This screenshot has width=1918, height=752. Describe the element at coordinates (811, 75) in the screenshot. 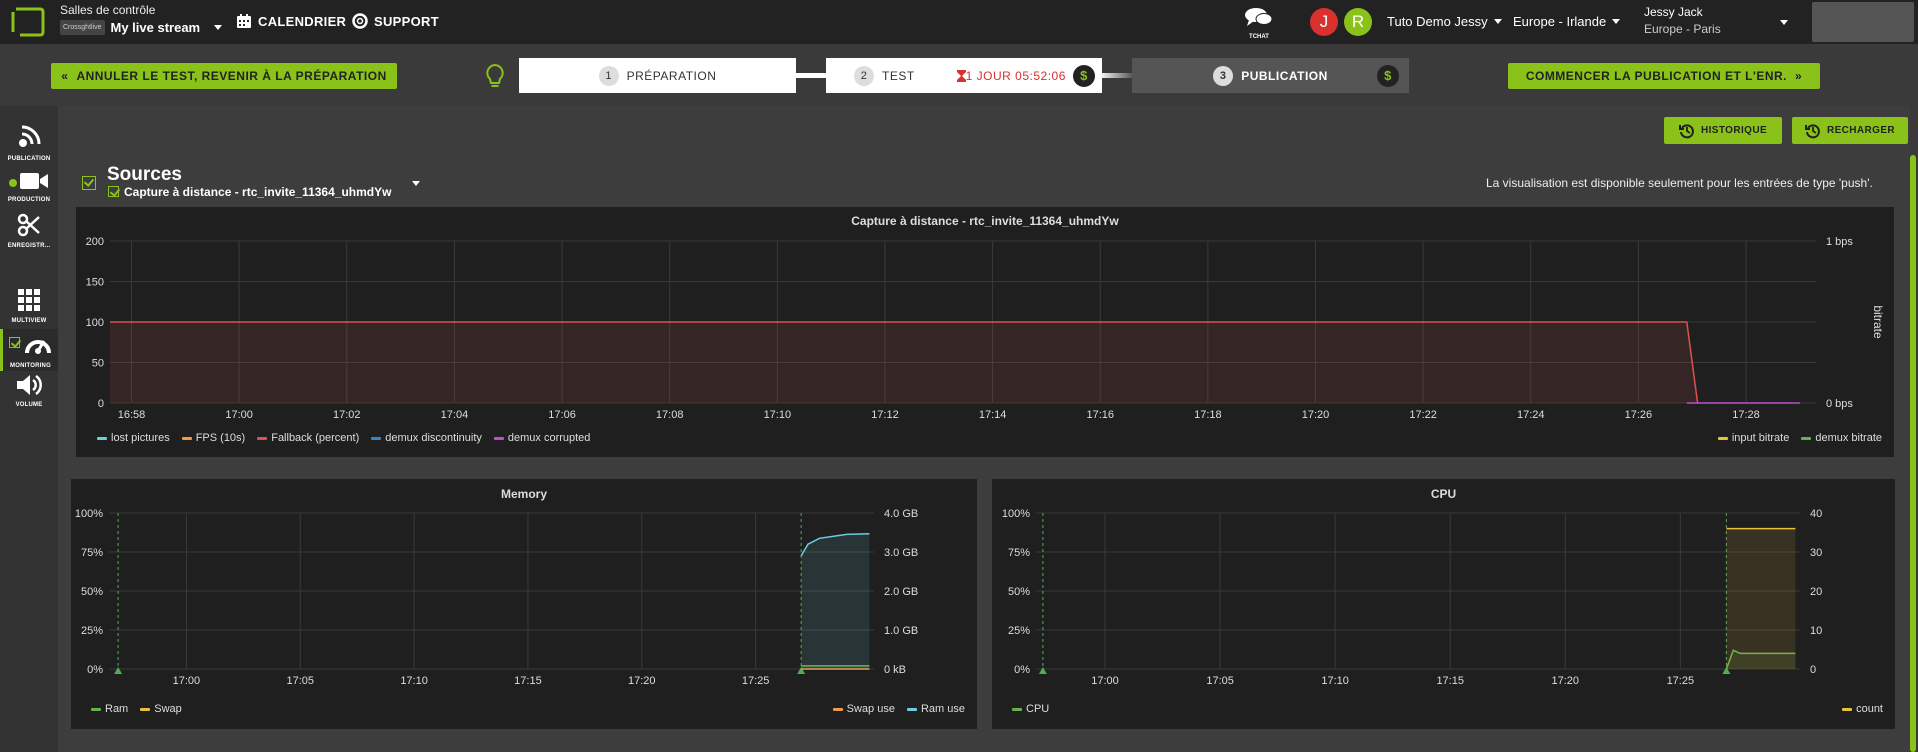

I see `step-connector` at that location.